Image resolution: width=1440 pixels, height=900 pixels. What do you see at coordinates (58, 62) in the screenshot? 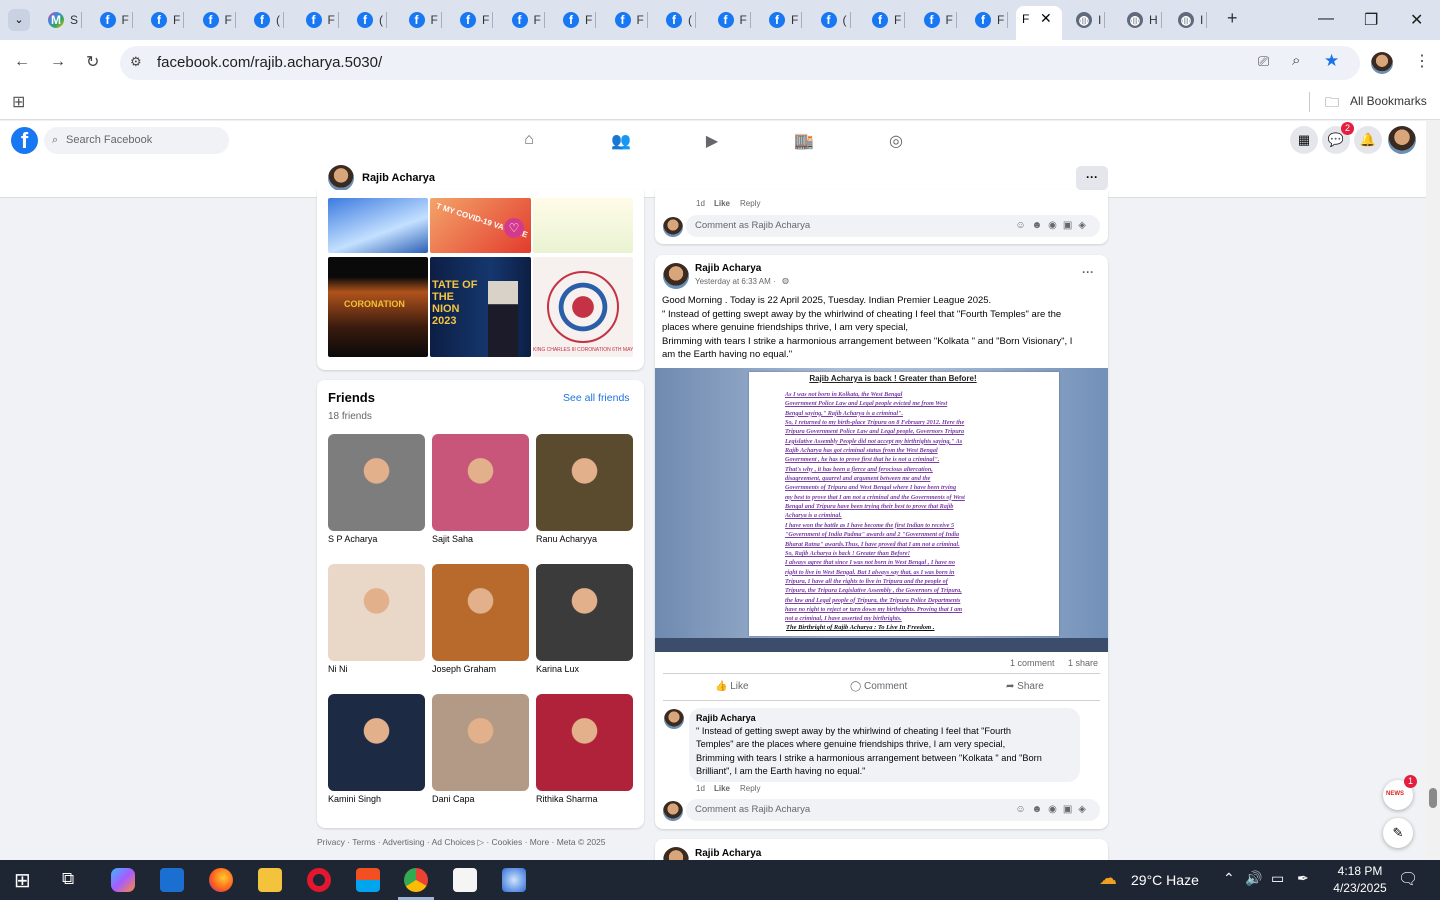
I see `forward-icon: →` at bounding box center [58, 62].